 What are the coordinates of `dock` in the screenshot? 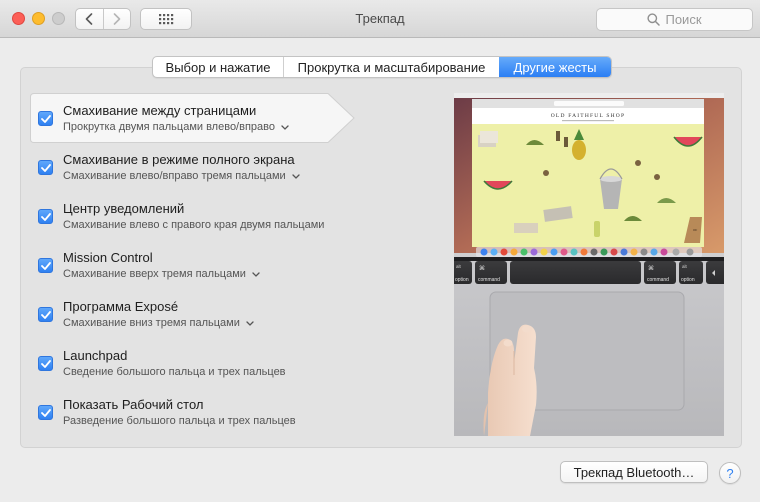 It's located at (589, 252).